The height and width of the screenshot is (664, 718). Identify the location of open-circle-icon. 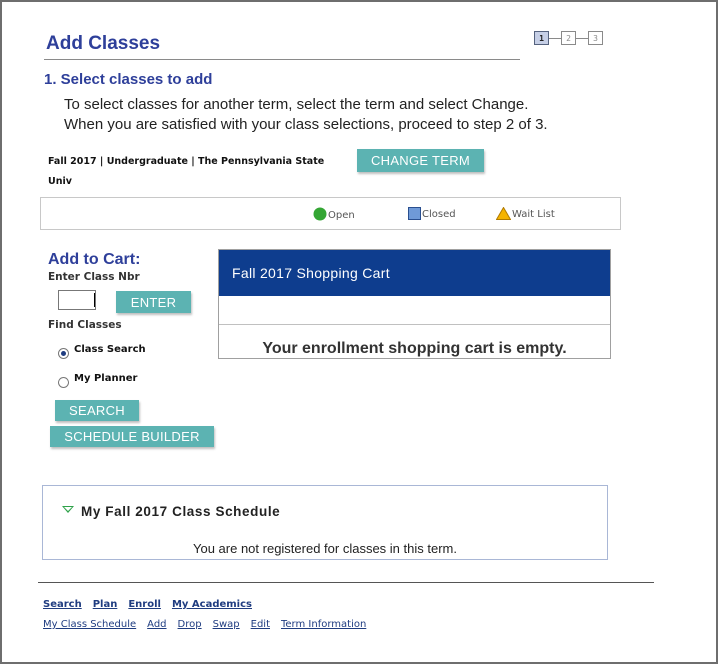
(320, 214).